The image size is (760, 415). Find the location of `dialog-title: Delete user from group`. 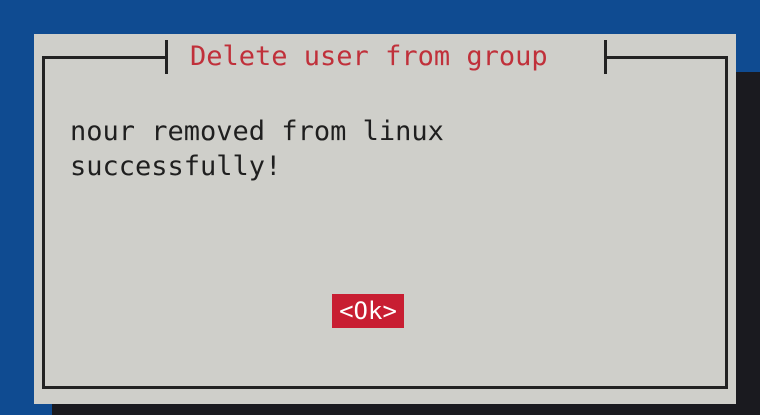

dialog-title: Delete user from group is located at coordinates (369, 56).